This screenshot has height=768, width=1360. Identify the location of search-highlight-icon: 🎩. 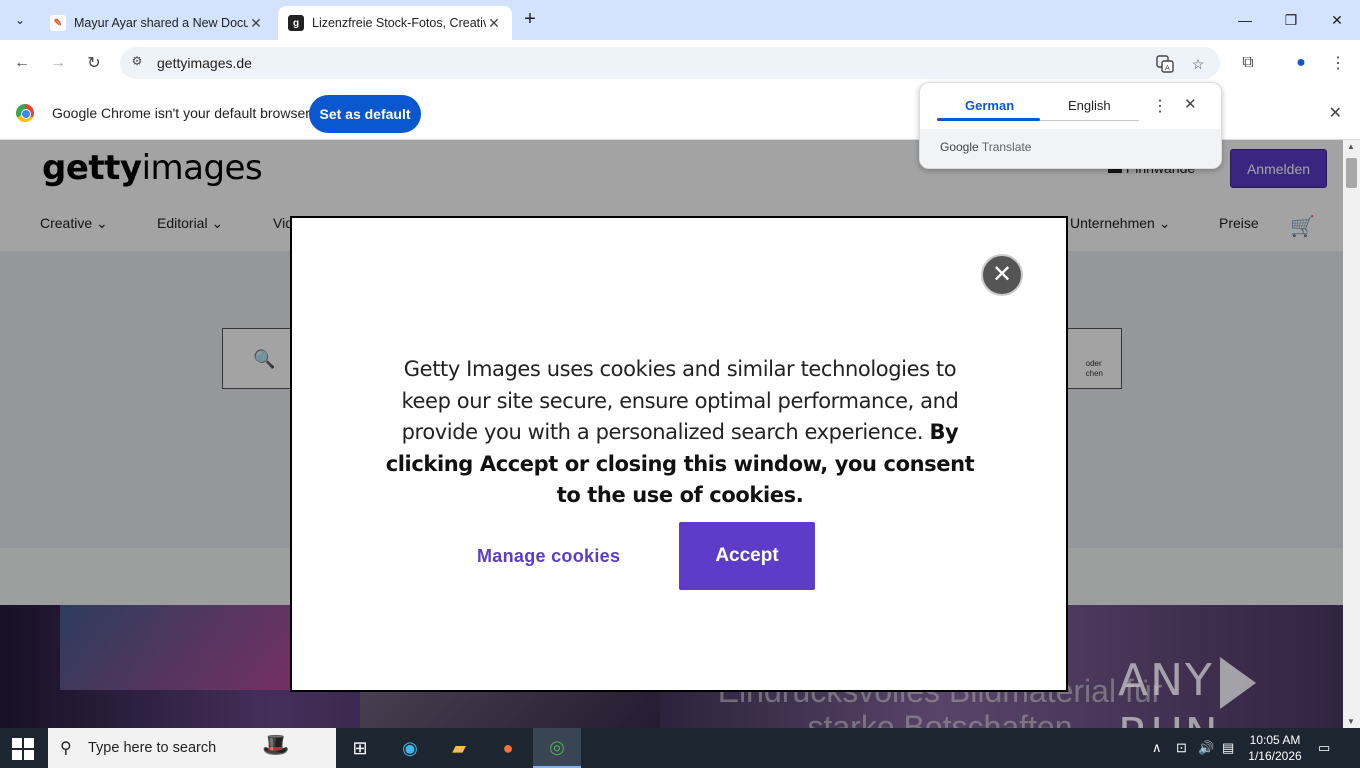
(276, 744).